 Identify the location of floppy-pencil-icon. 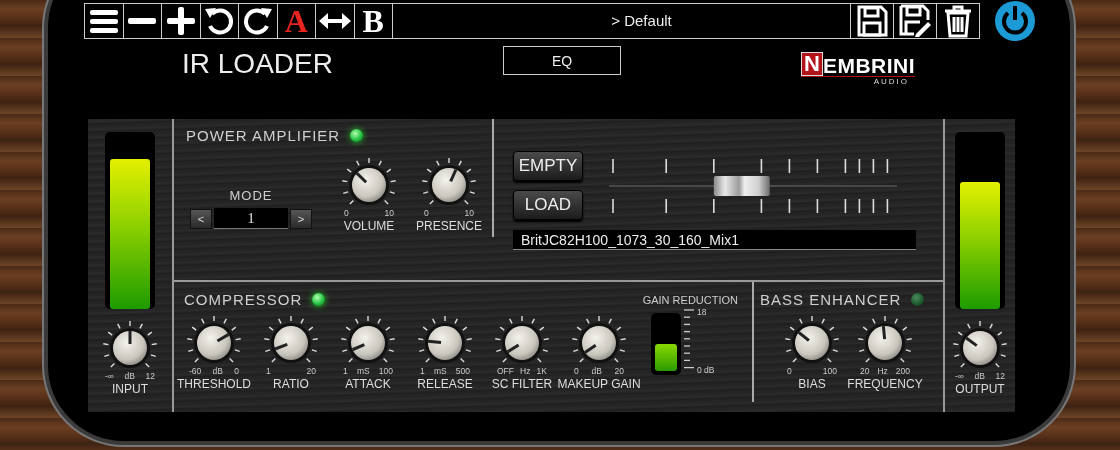
(915, 21).